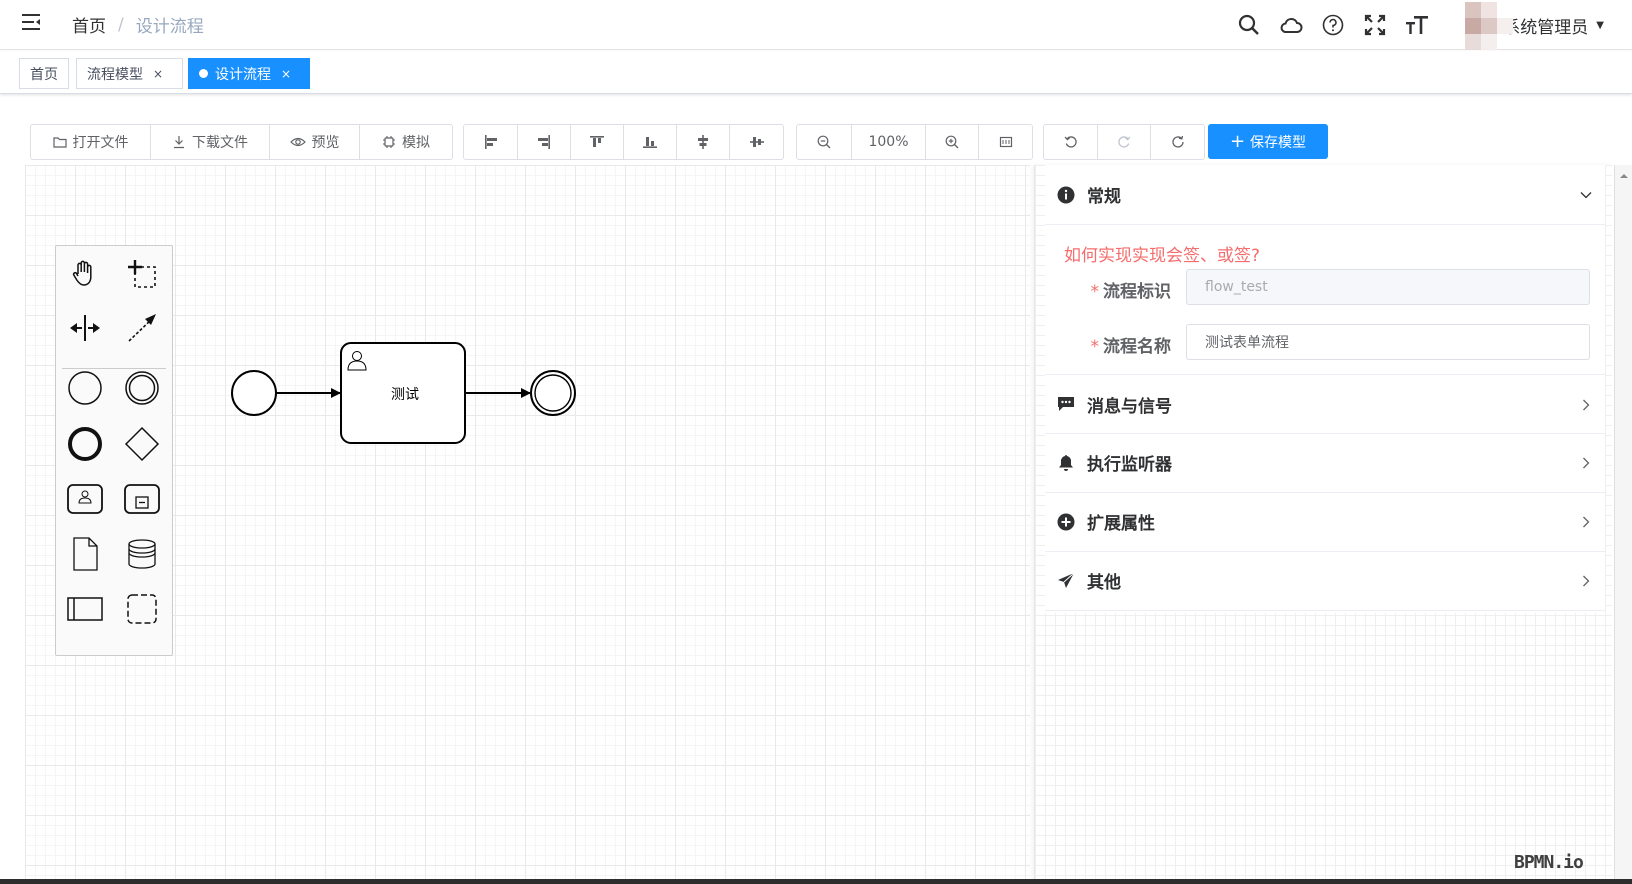  I want to click on open-file-label: 打开文件, so click(100, 143).